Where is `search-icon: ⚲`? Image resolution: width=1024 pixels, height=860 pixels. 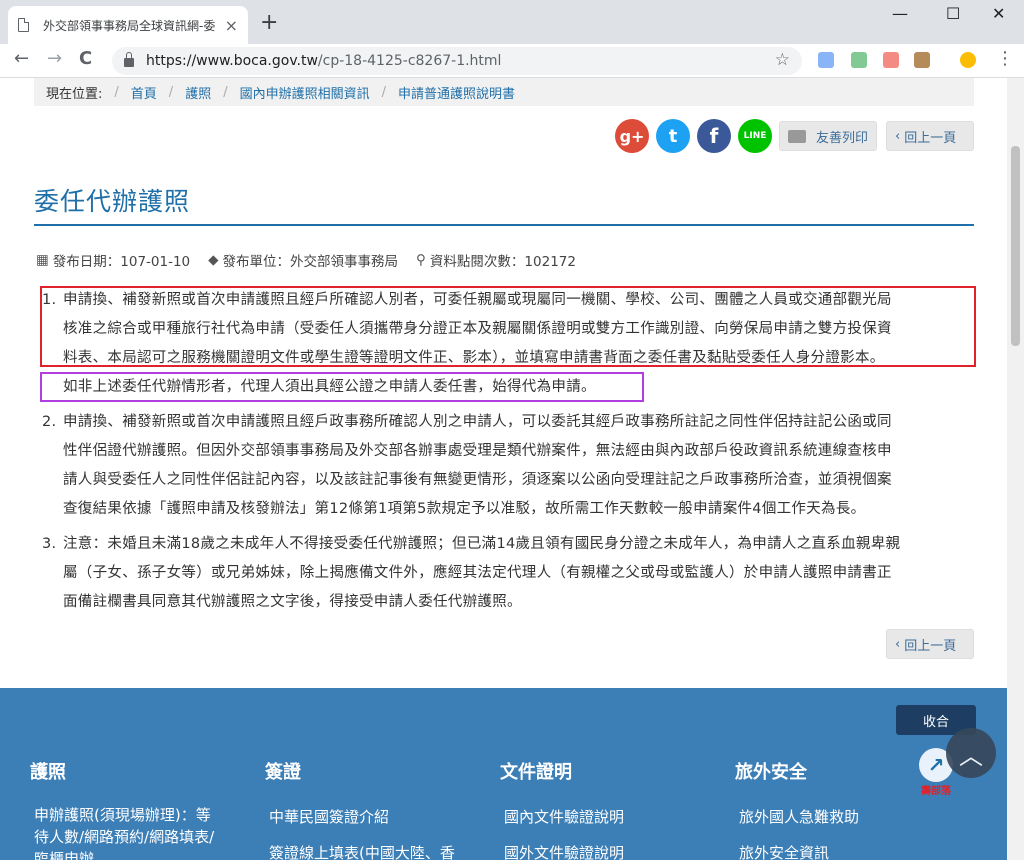 search-icon: ⚲ is located at coordinates (421, 260).